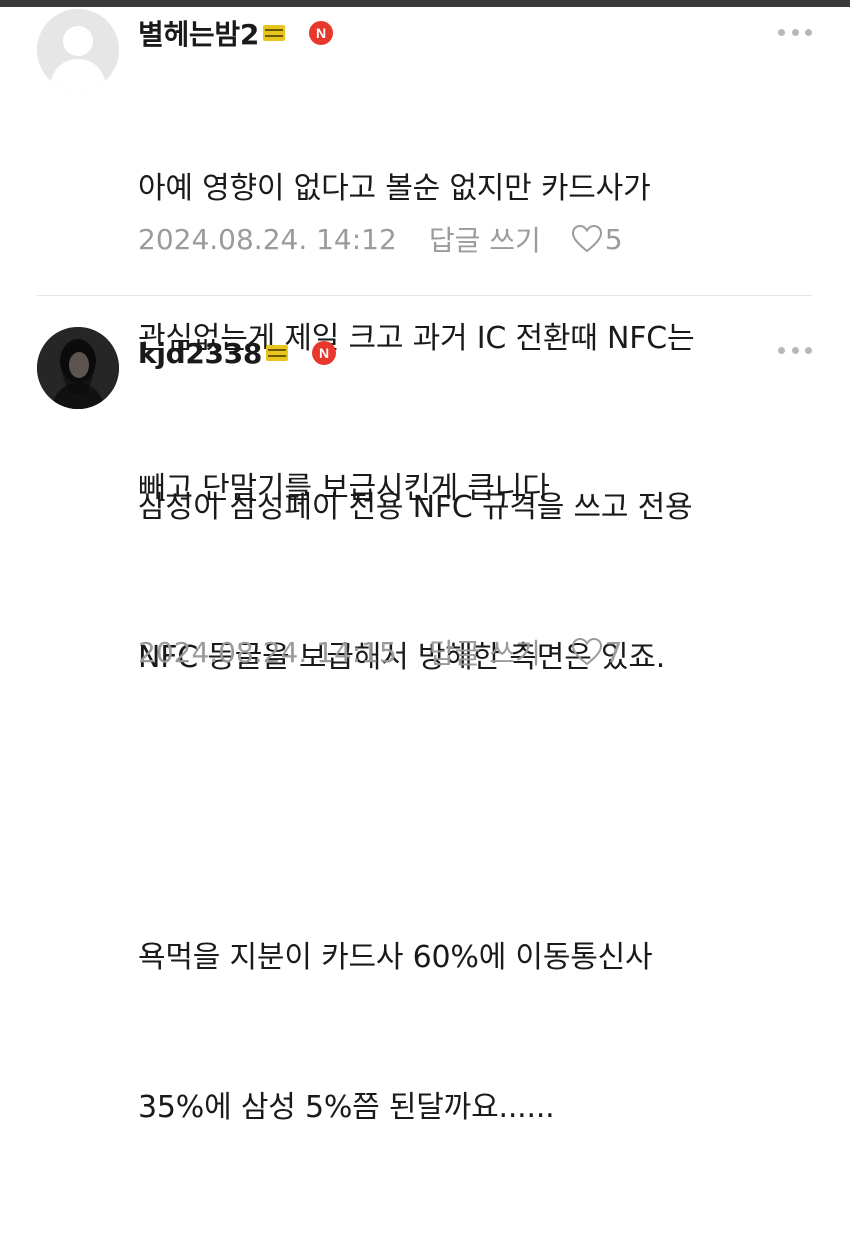 The image size is (850, 1233). I want to click on comment-meta: 2024.08.24. 14:15 답글 쓰기 7, so click(380, 652).